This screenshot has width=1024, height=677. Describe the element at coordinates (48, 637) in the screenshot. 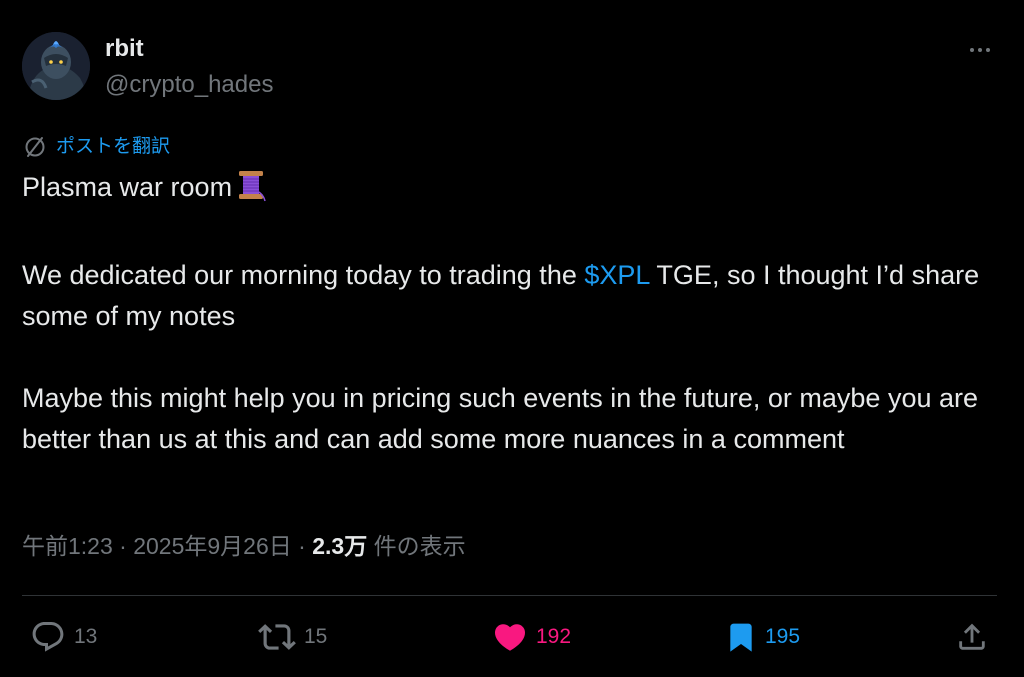

I see `reply-icon` at that location.